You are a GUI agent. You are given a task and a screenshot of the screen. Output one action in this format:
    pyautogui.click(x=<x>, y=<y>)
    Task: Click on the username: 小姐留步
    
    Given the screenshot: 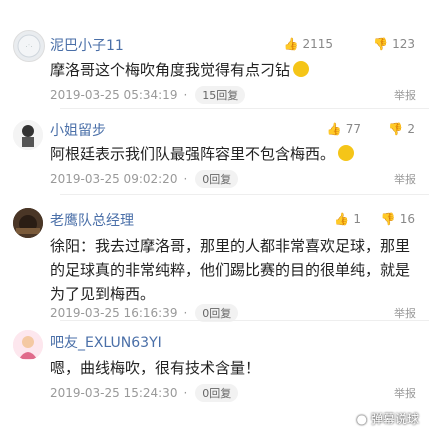 What is the action you would take?
    pyautogui.click(x=78, y=130)
    